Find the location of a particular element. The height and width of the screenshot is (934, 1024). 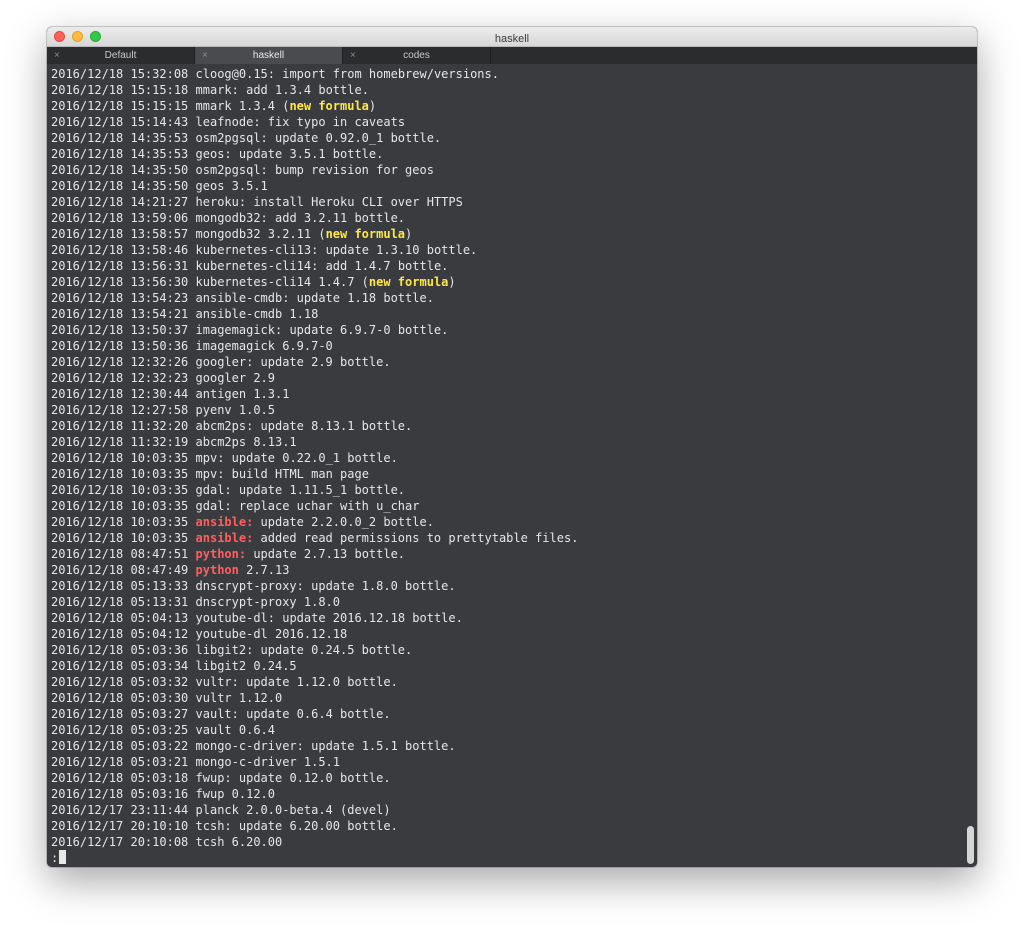

package-name: geos: is located at coordinates (213, 154).